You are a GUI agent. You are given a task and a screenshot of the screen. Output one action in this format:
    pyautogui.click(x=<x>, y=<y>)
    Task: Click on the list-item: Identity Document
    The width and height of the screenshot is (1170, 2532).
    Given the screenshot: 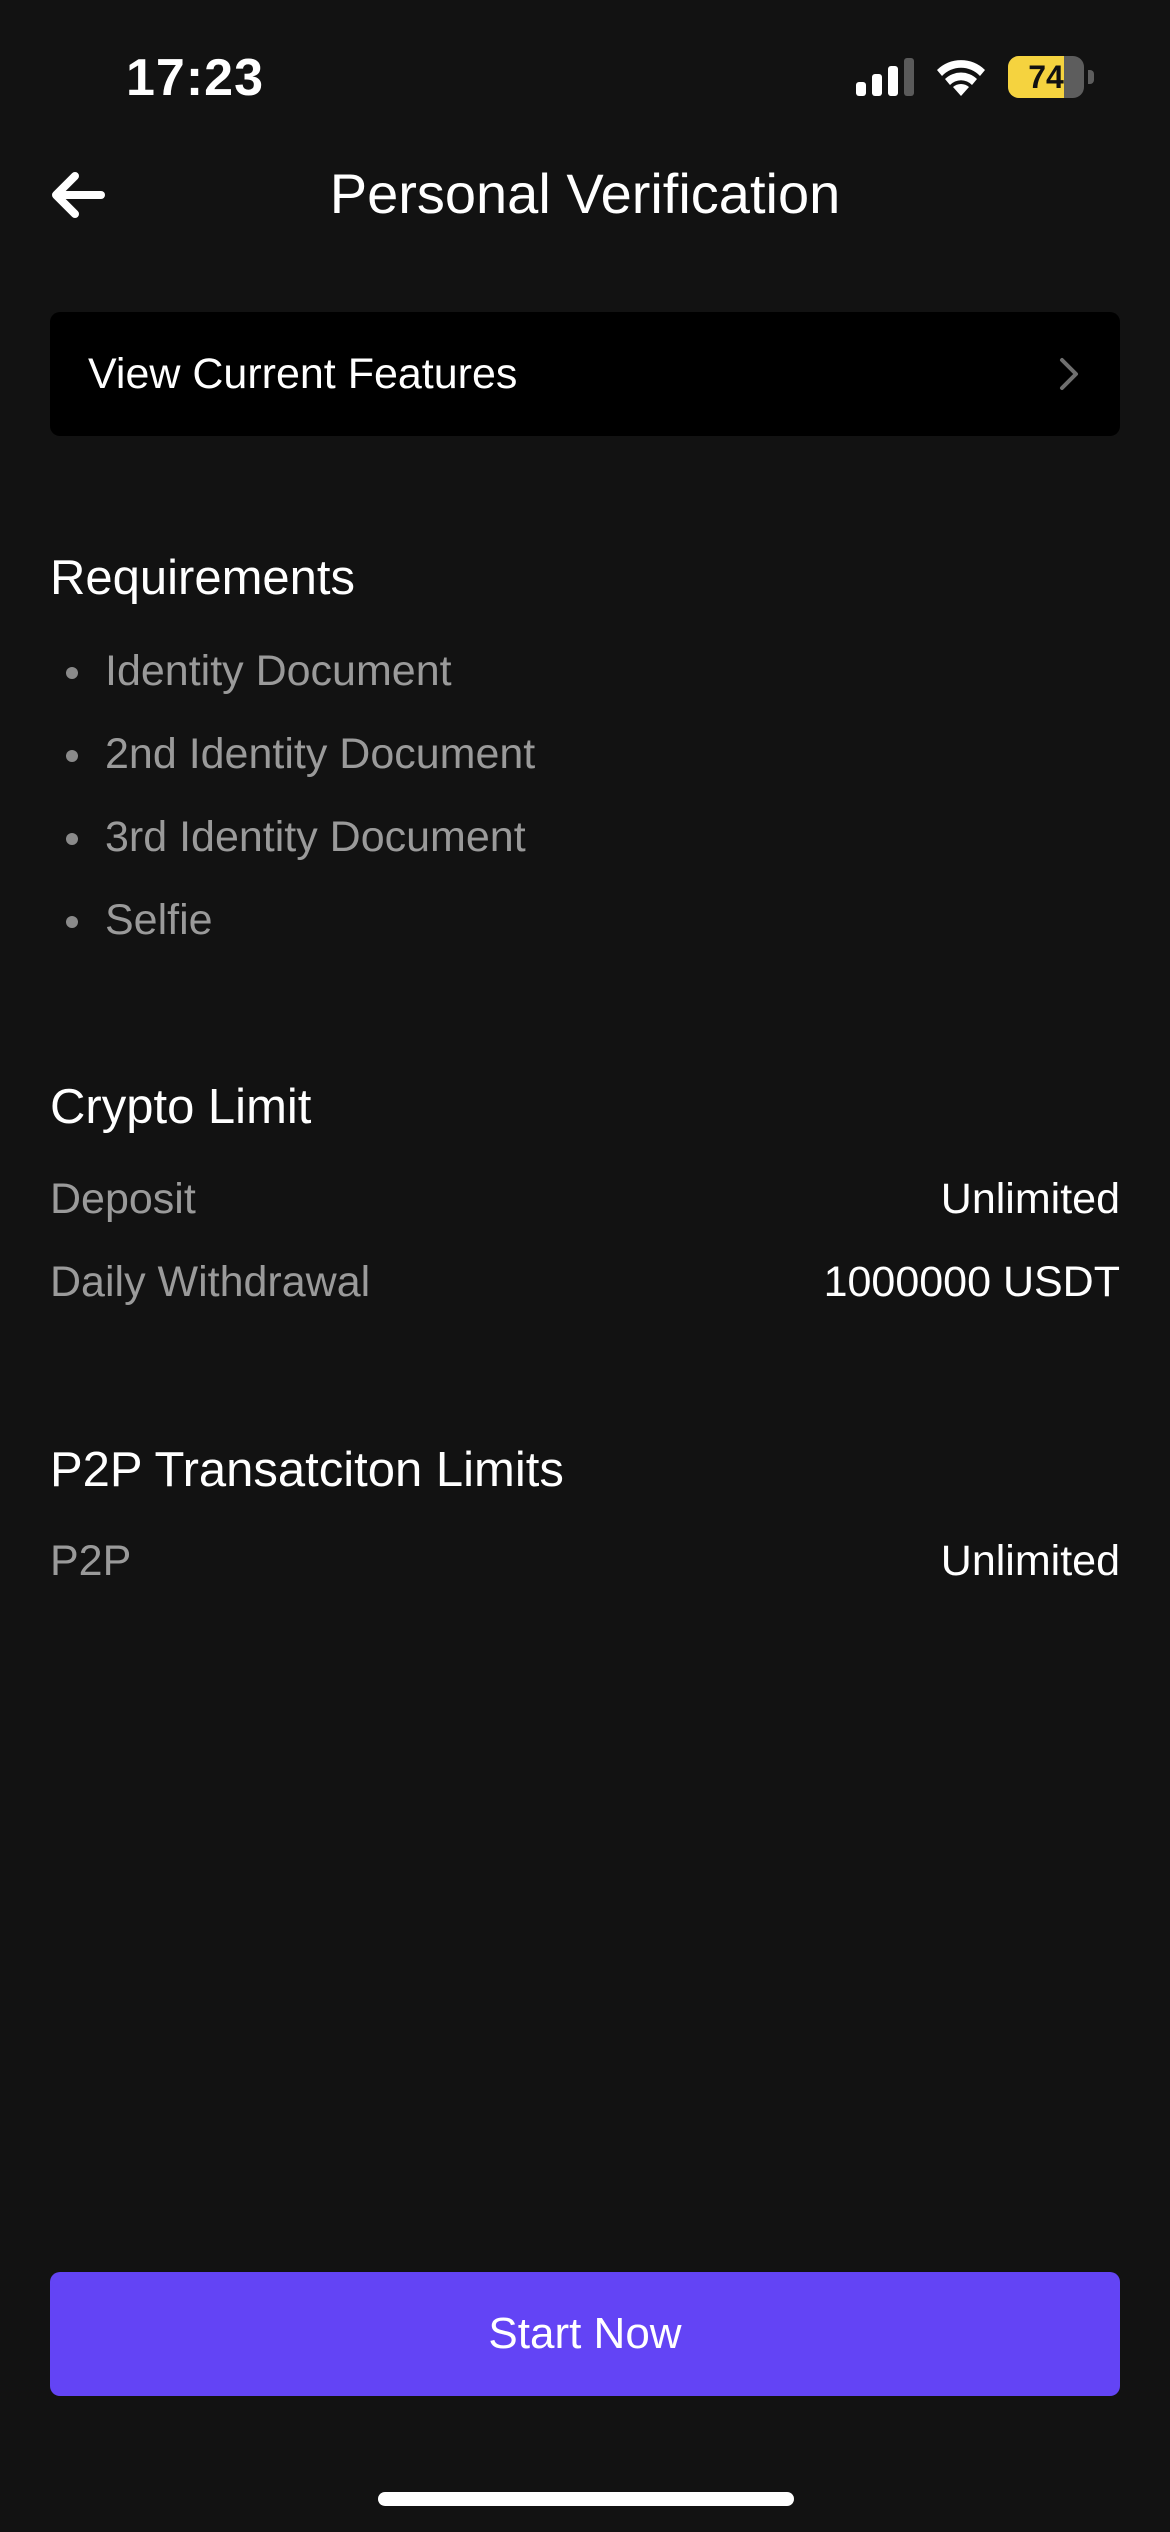 What is the action you would take?
    pyautogui.click(x=585, y=671)
    